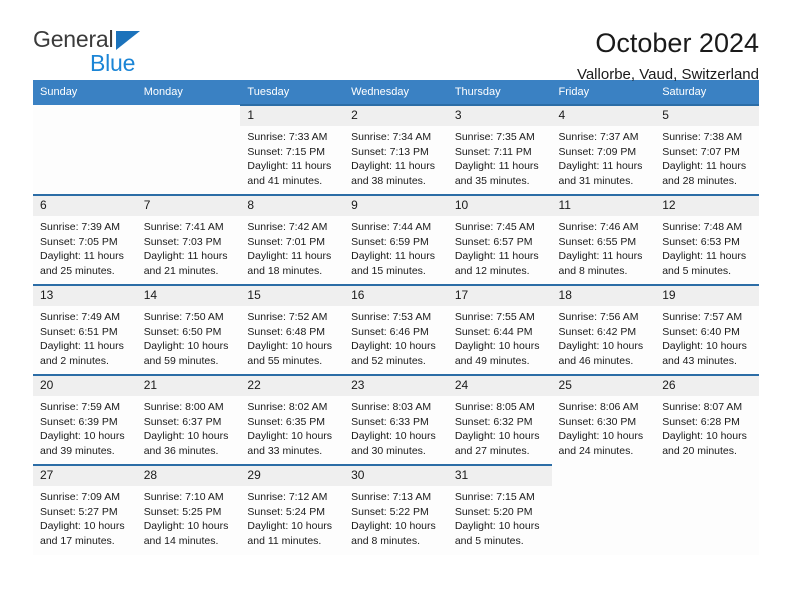 The width and height of the screenshot is (792, 612). Describe the element at coordinates (699, 360) in the screenshot. I see `daylight-text-line2: and 43 minutes.` at that location.